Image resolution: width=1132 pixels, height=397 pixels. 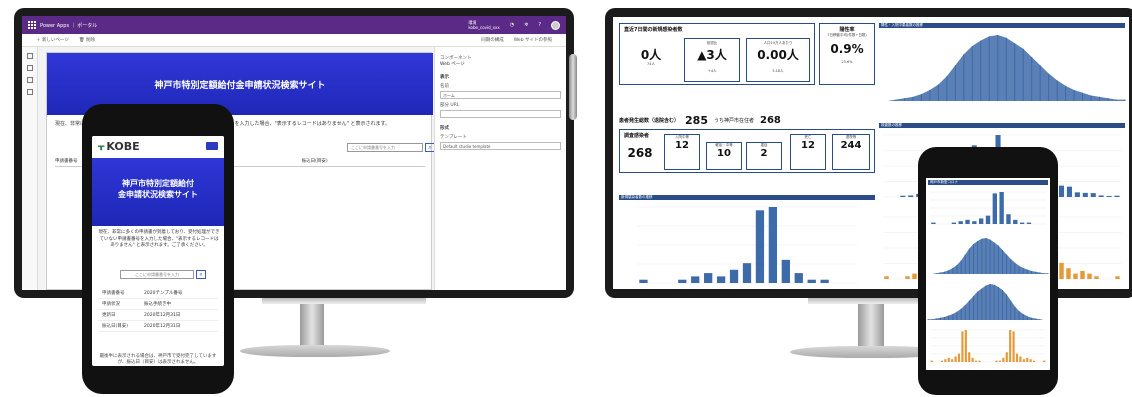 I want to click on mobile-banner: 神戸市特別定額給付 金申請状況検索サイト, so click(x=158, y=192).